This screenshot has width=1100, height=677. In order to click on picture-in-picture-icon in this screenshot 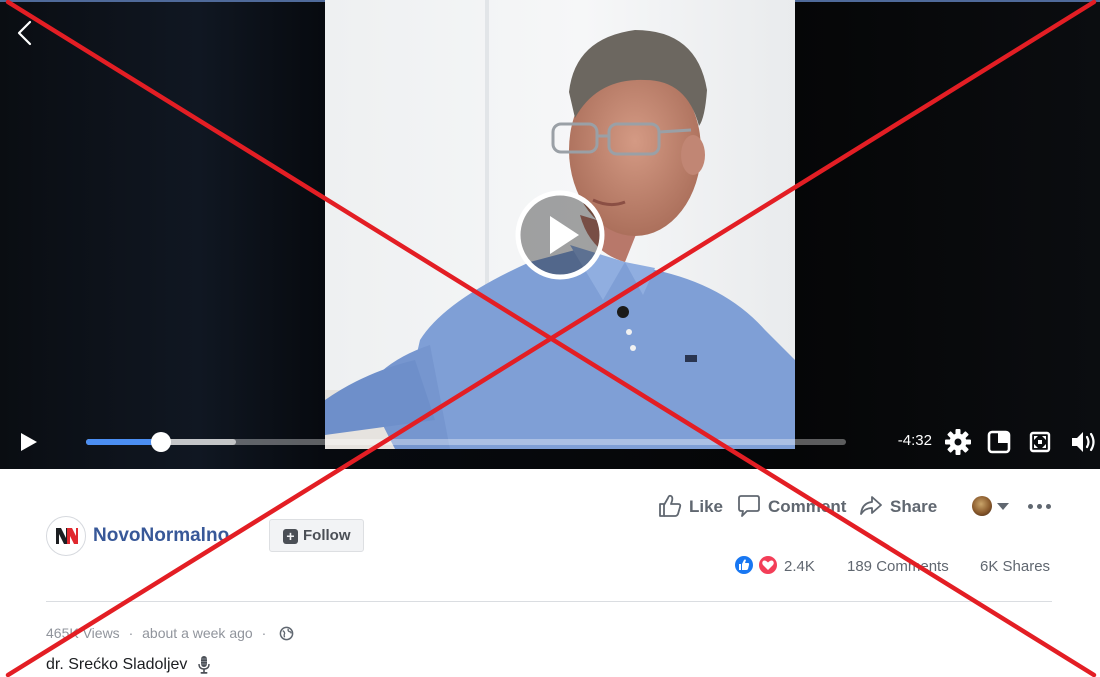, I will do `click(999, 442)`.